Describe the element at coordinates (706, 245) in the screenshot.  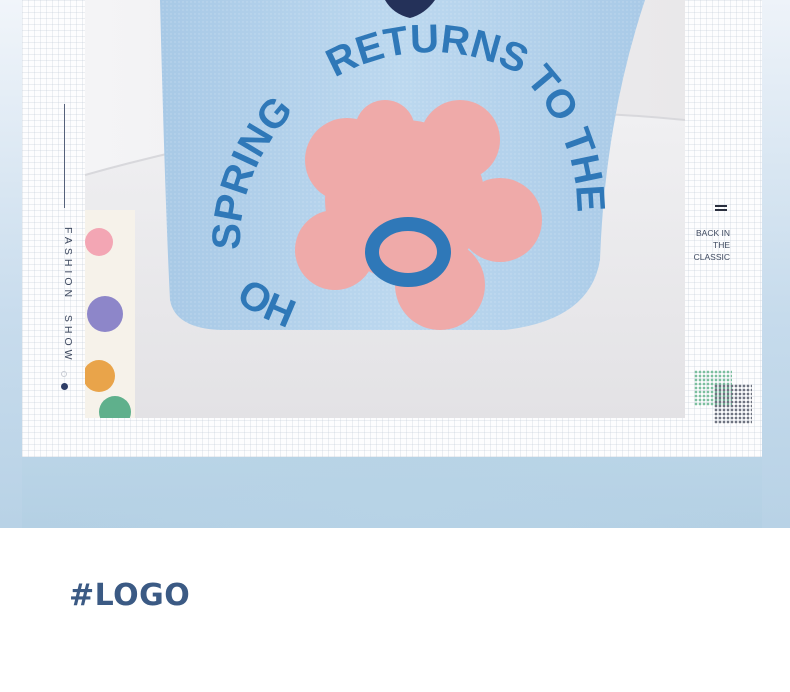
I see `tagline-block: BACK IN THE CLASSIC` at that location.